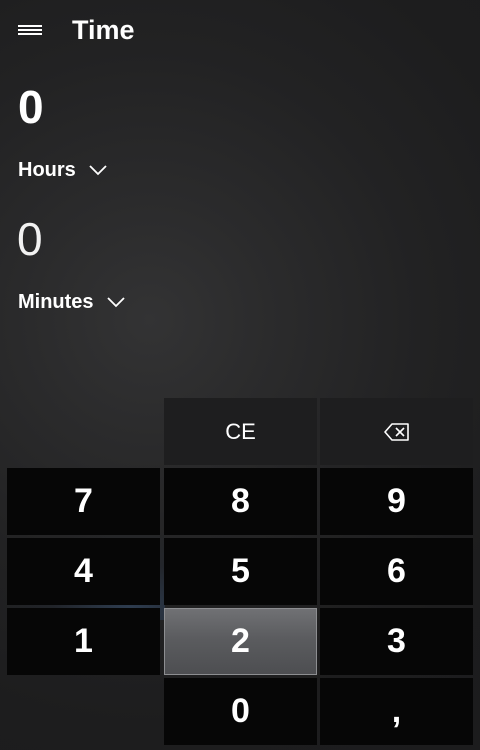 This screenshot has width=480, height=750. I want to click on digit-1-button: 1, so click(83, 641).